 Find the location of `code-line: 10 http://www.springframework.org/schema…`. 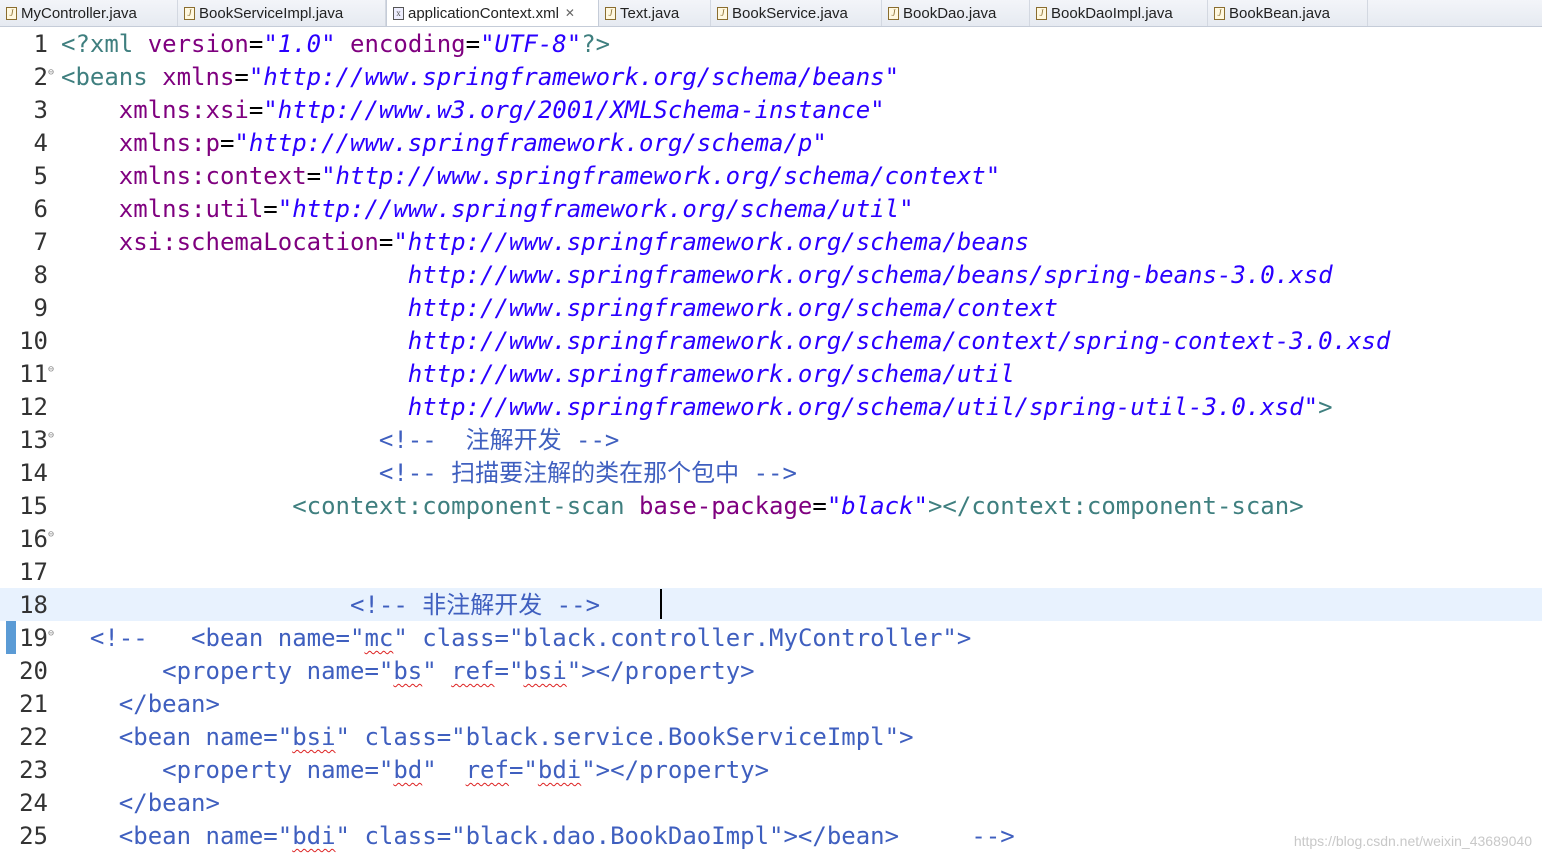

code-line: 10 http://www.springframework.org/schema… is located at coordinates (771, 340).